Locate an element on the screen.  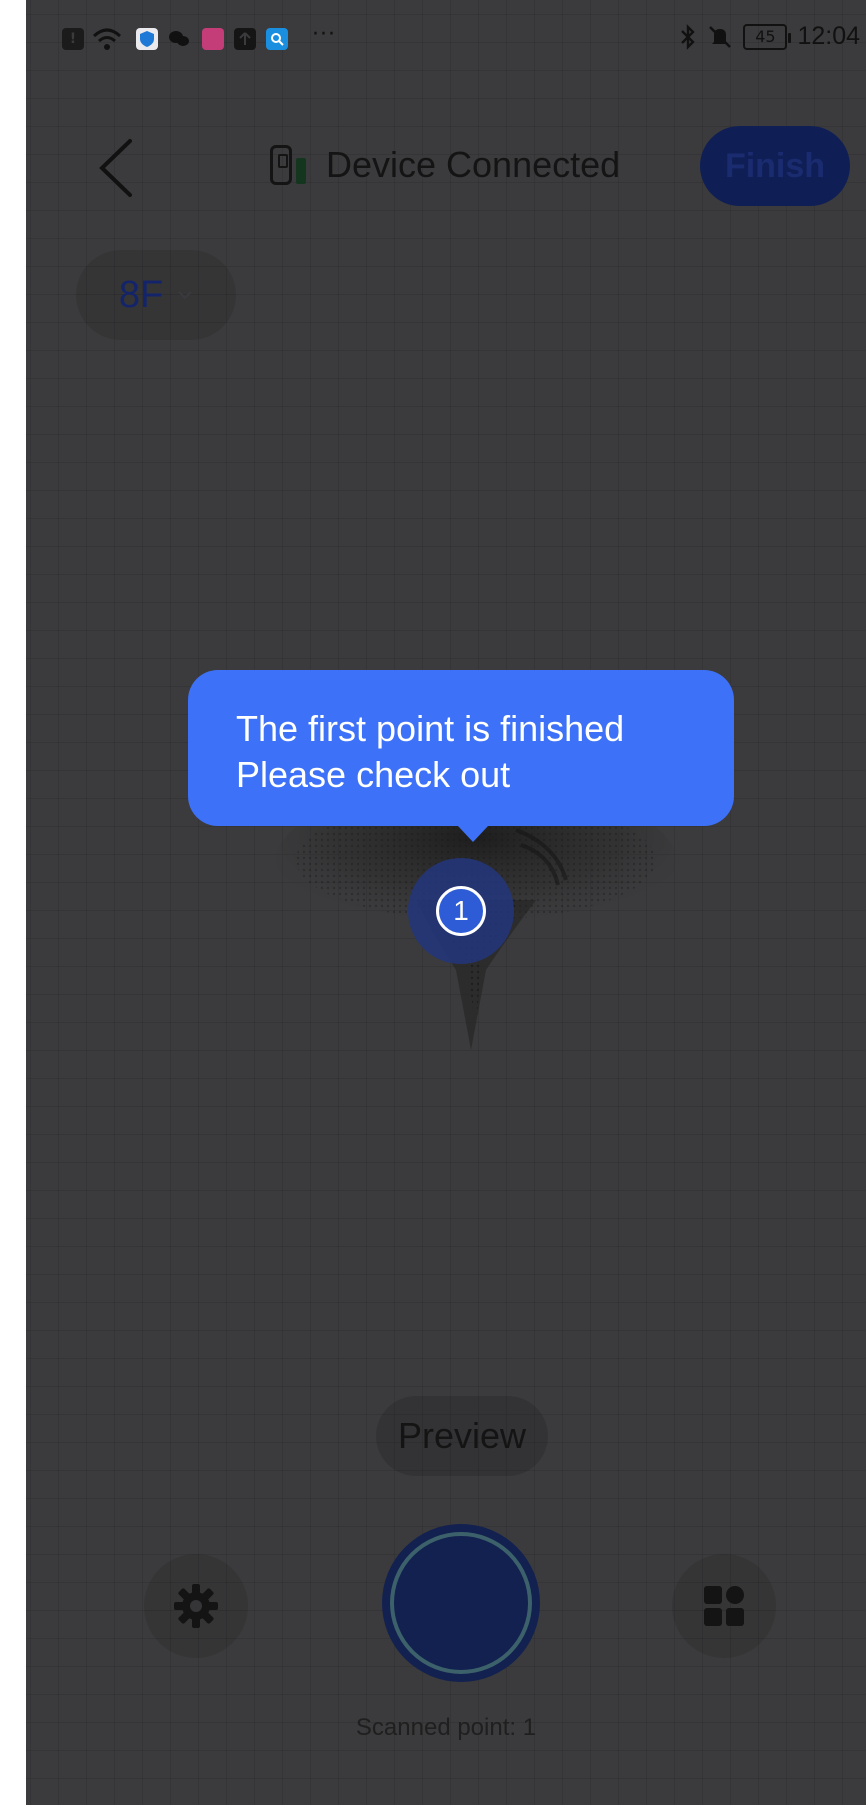
scan-point-number: 1 is located at coordinates (461, 911).